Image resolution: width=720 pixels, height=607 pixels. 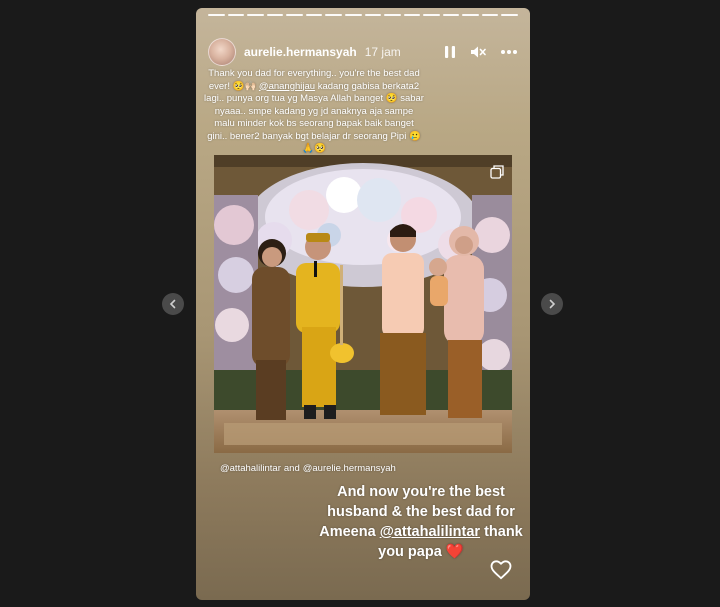 I want to click on tag-joiner: and, so click(x=291, y=468).